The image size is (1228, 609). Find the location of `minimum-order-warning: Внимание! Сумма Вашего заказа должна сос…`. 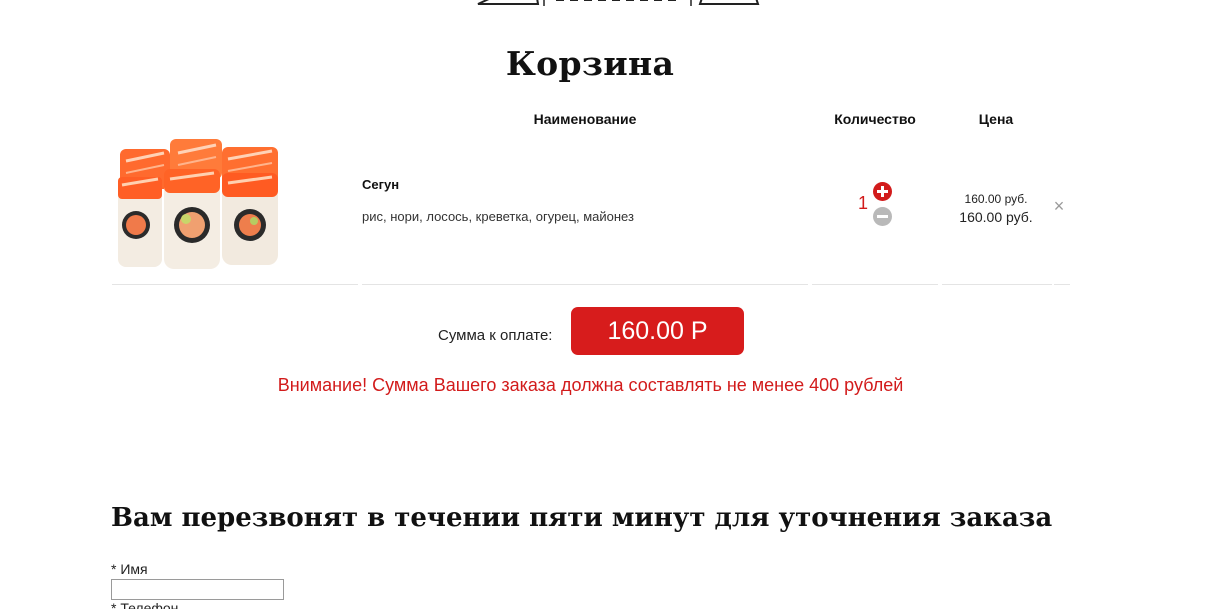

minimum-order-warning: Внимание! Сумма Вашего заказа должна сос… is located at coordinates (590, 385).